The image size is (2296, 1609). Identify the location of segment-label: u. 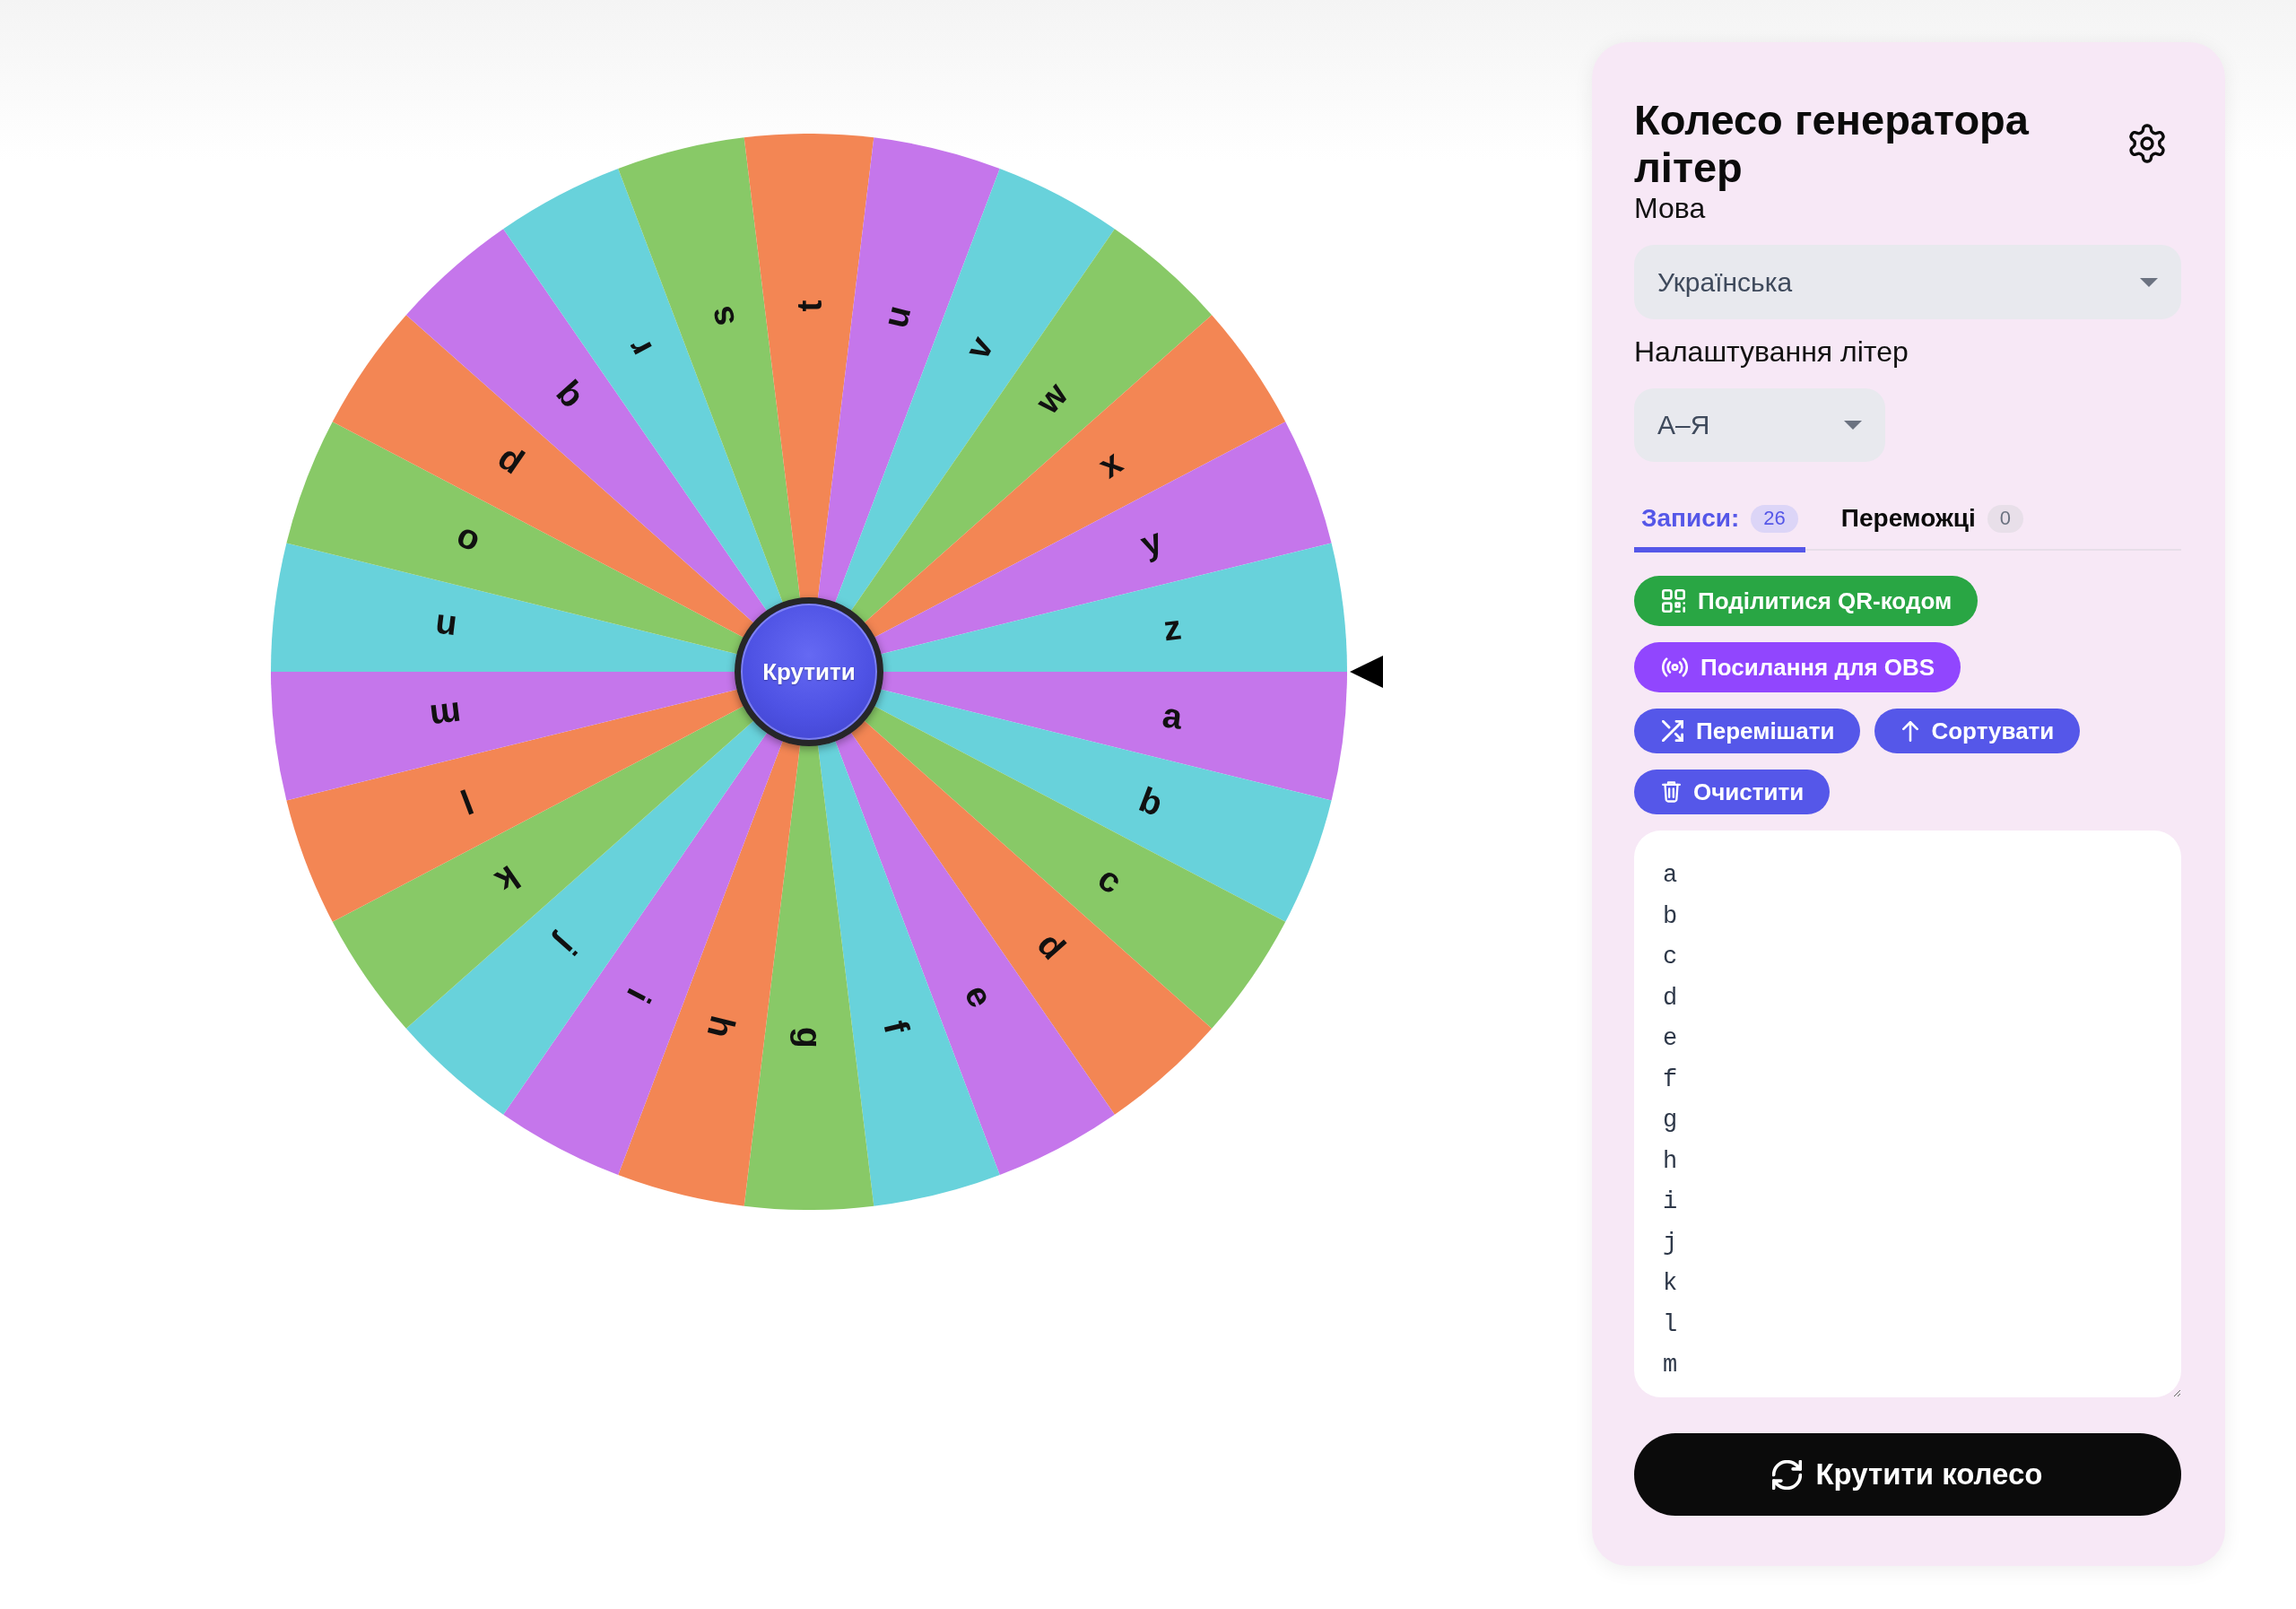
(896, 316).